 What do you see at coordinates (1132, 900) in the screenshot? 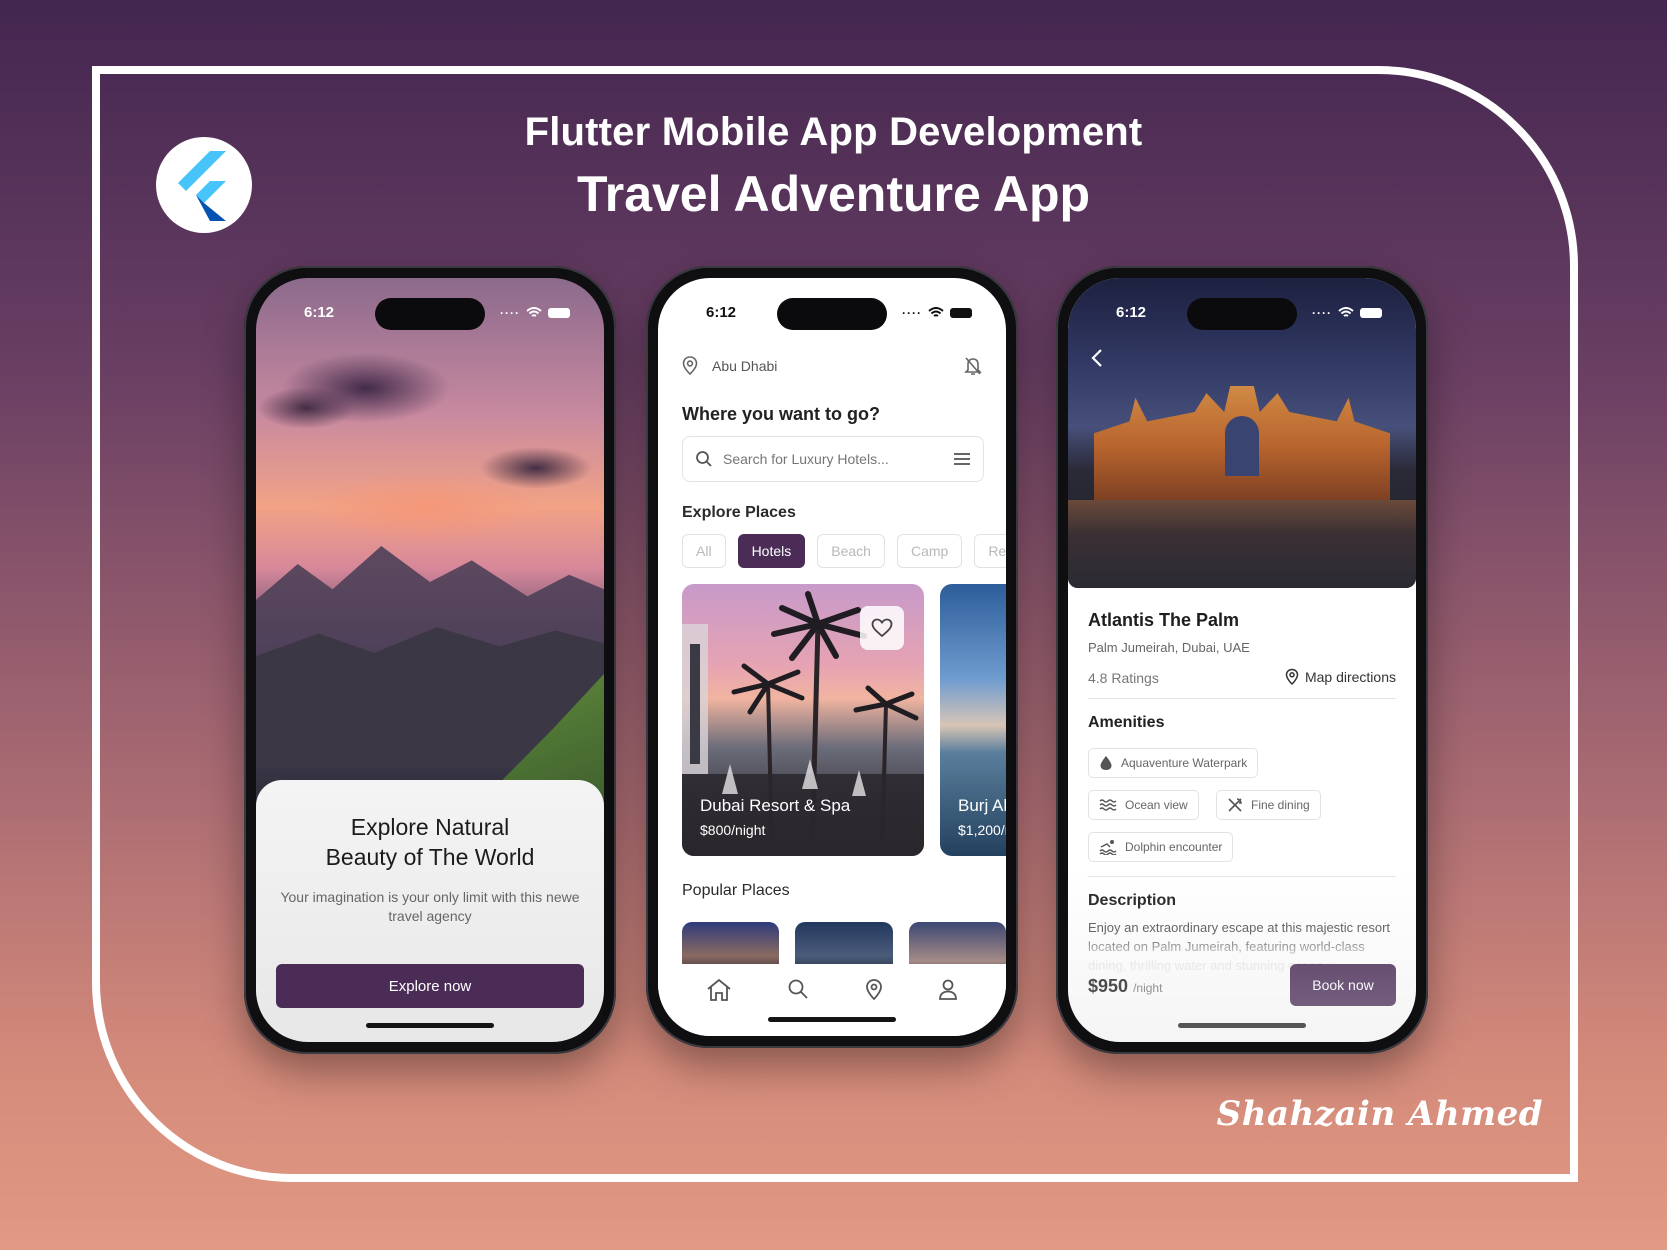
I see `description-title: Description` at bounding box center [1132, 900].